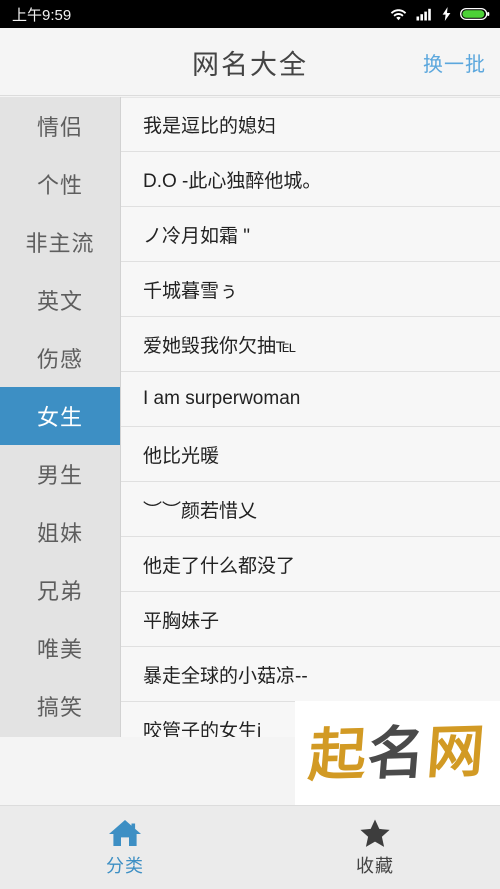 Image resolution: width=500 pixels, height=889 pixels. I want to click on sidebar-item-qinglv: 情侣, so click(60, 126).